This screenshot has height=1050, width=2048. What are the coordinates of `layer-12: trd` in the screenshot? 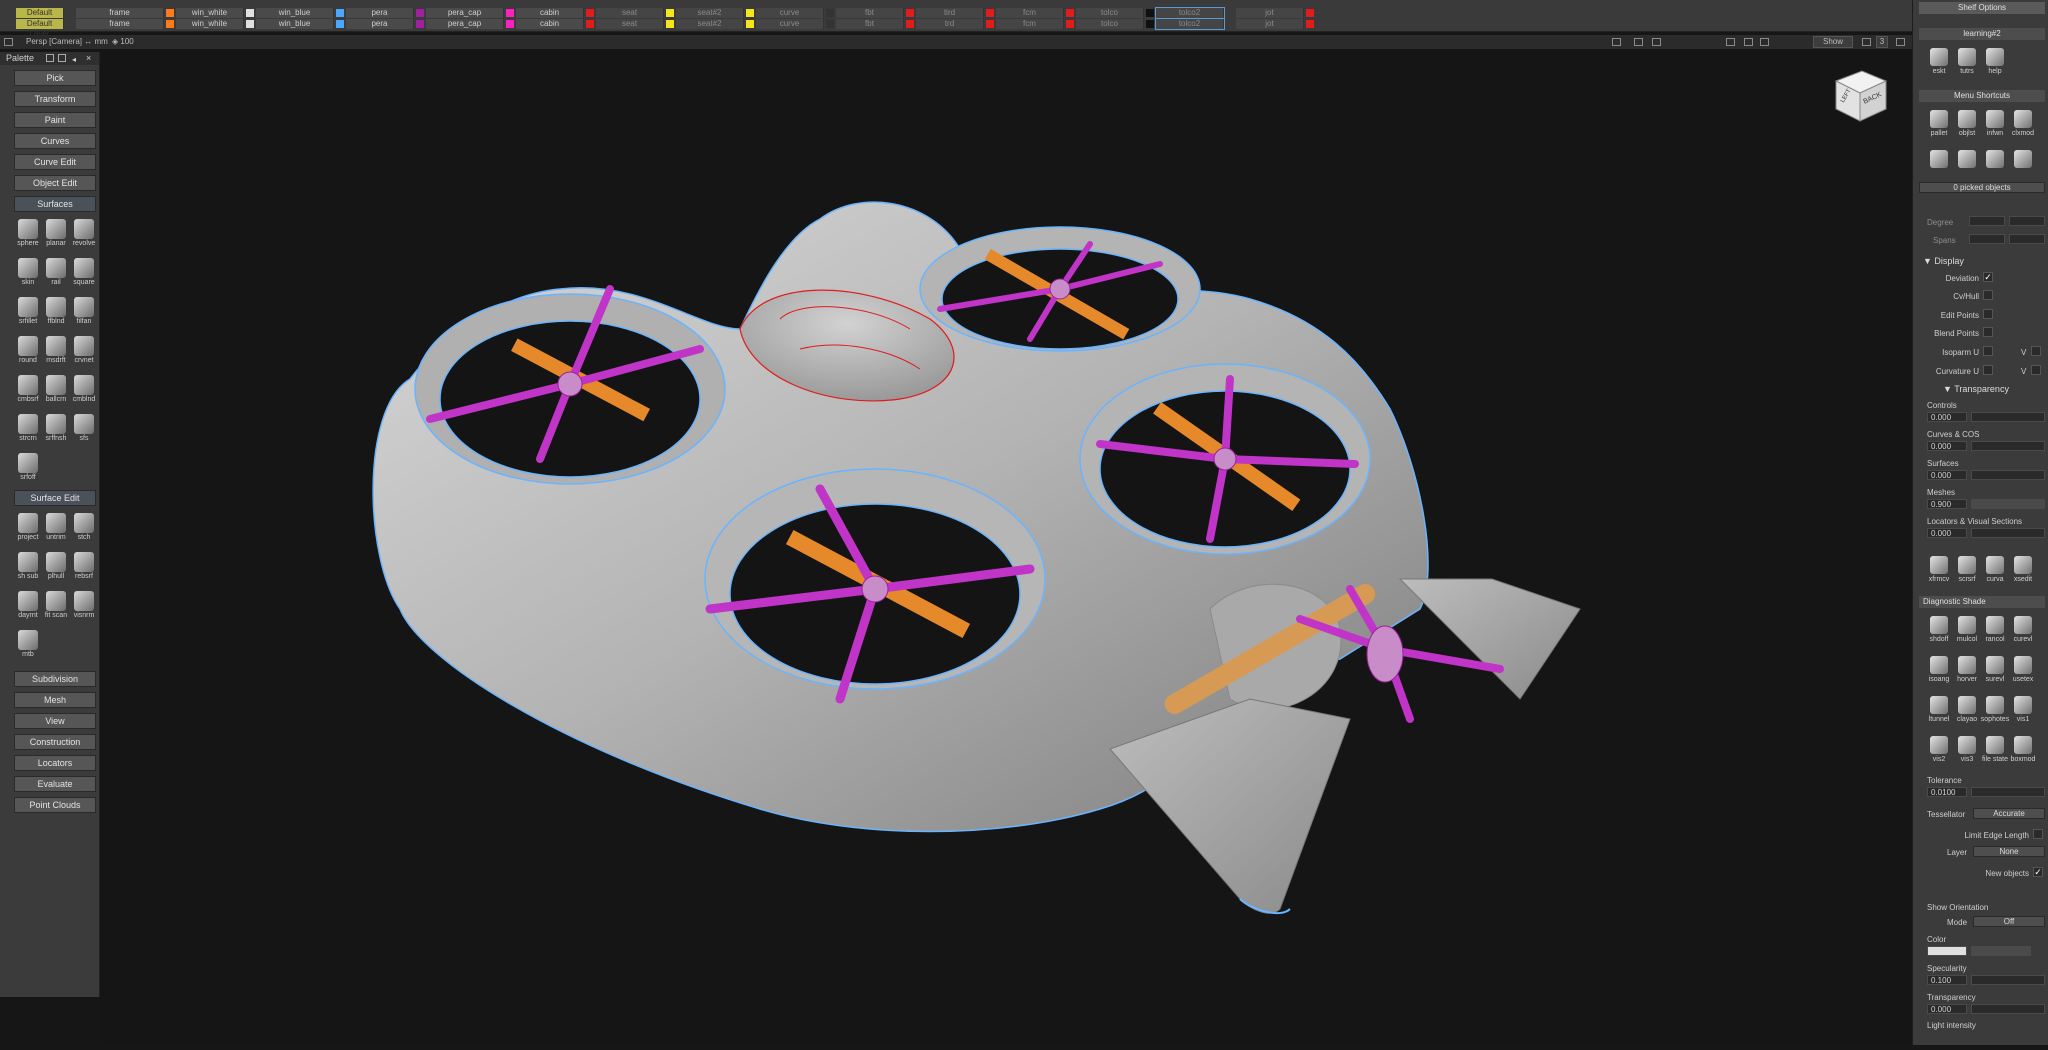 It's located at (950, 24).